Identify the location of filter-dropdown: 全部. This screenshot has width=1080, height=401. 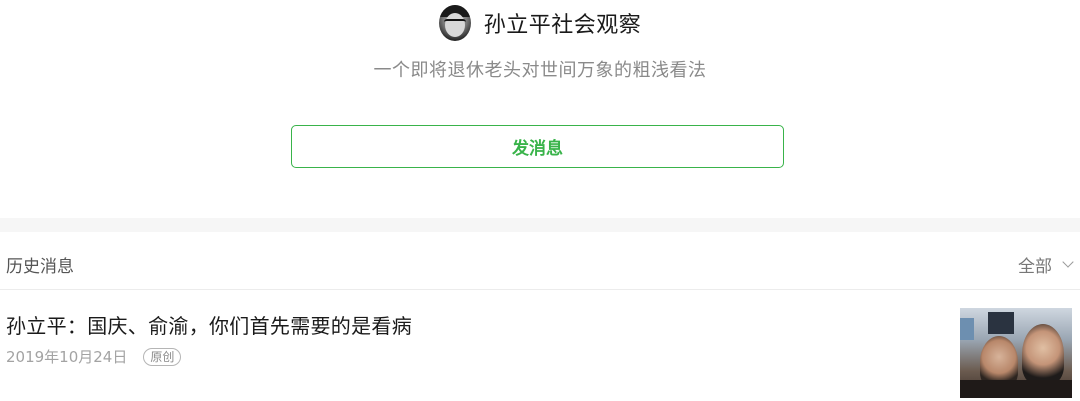
(1046, 264).